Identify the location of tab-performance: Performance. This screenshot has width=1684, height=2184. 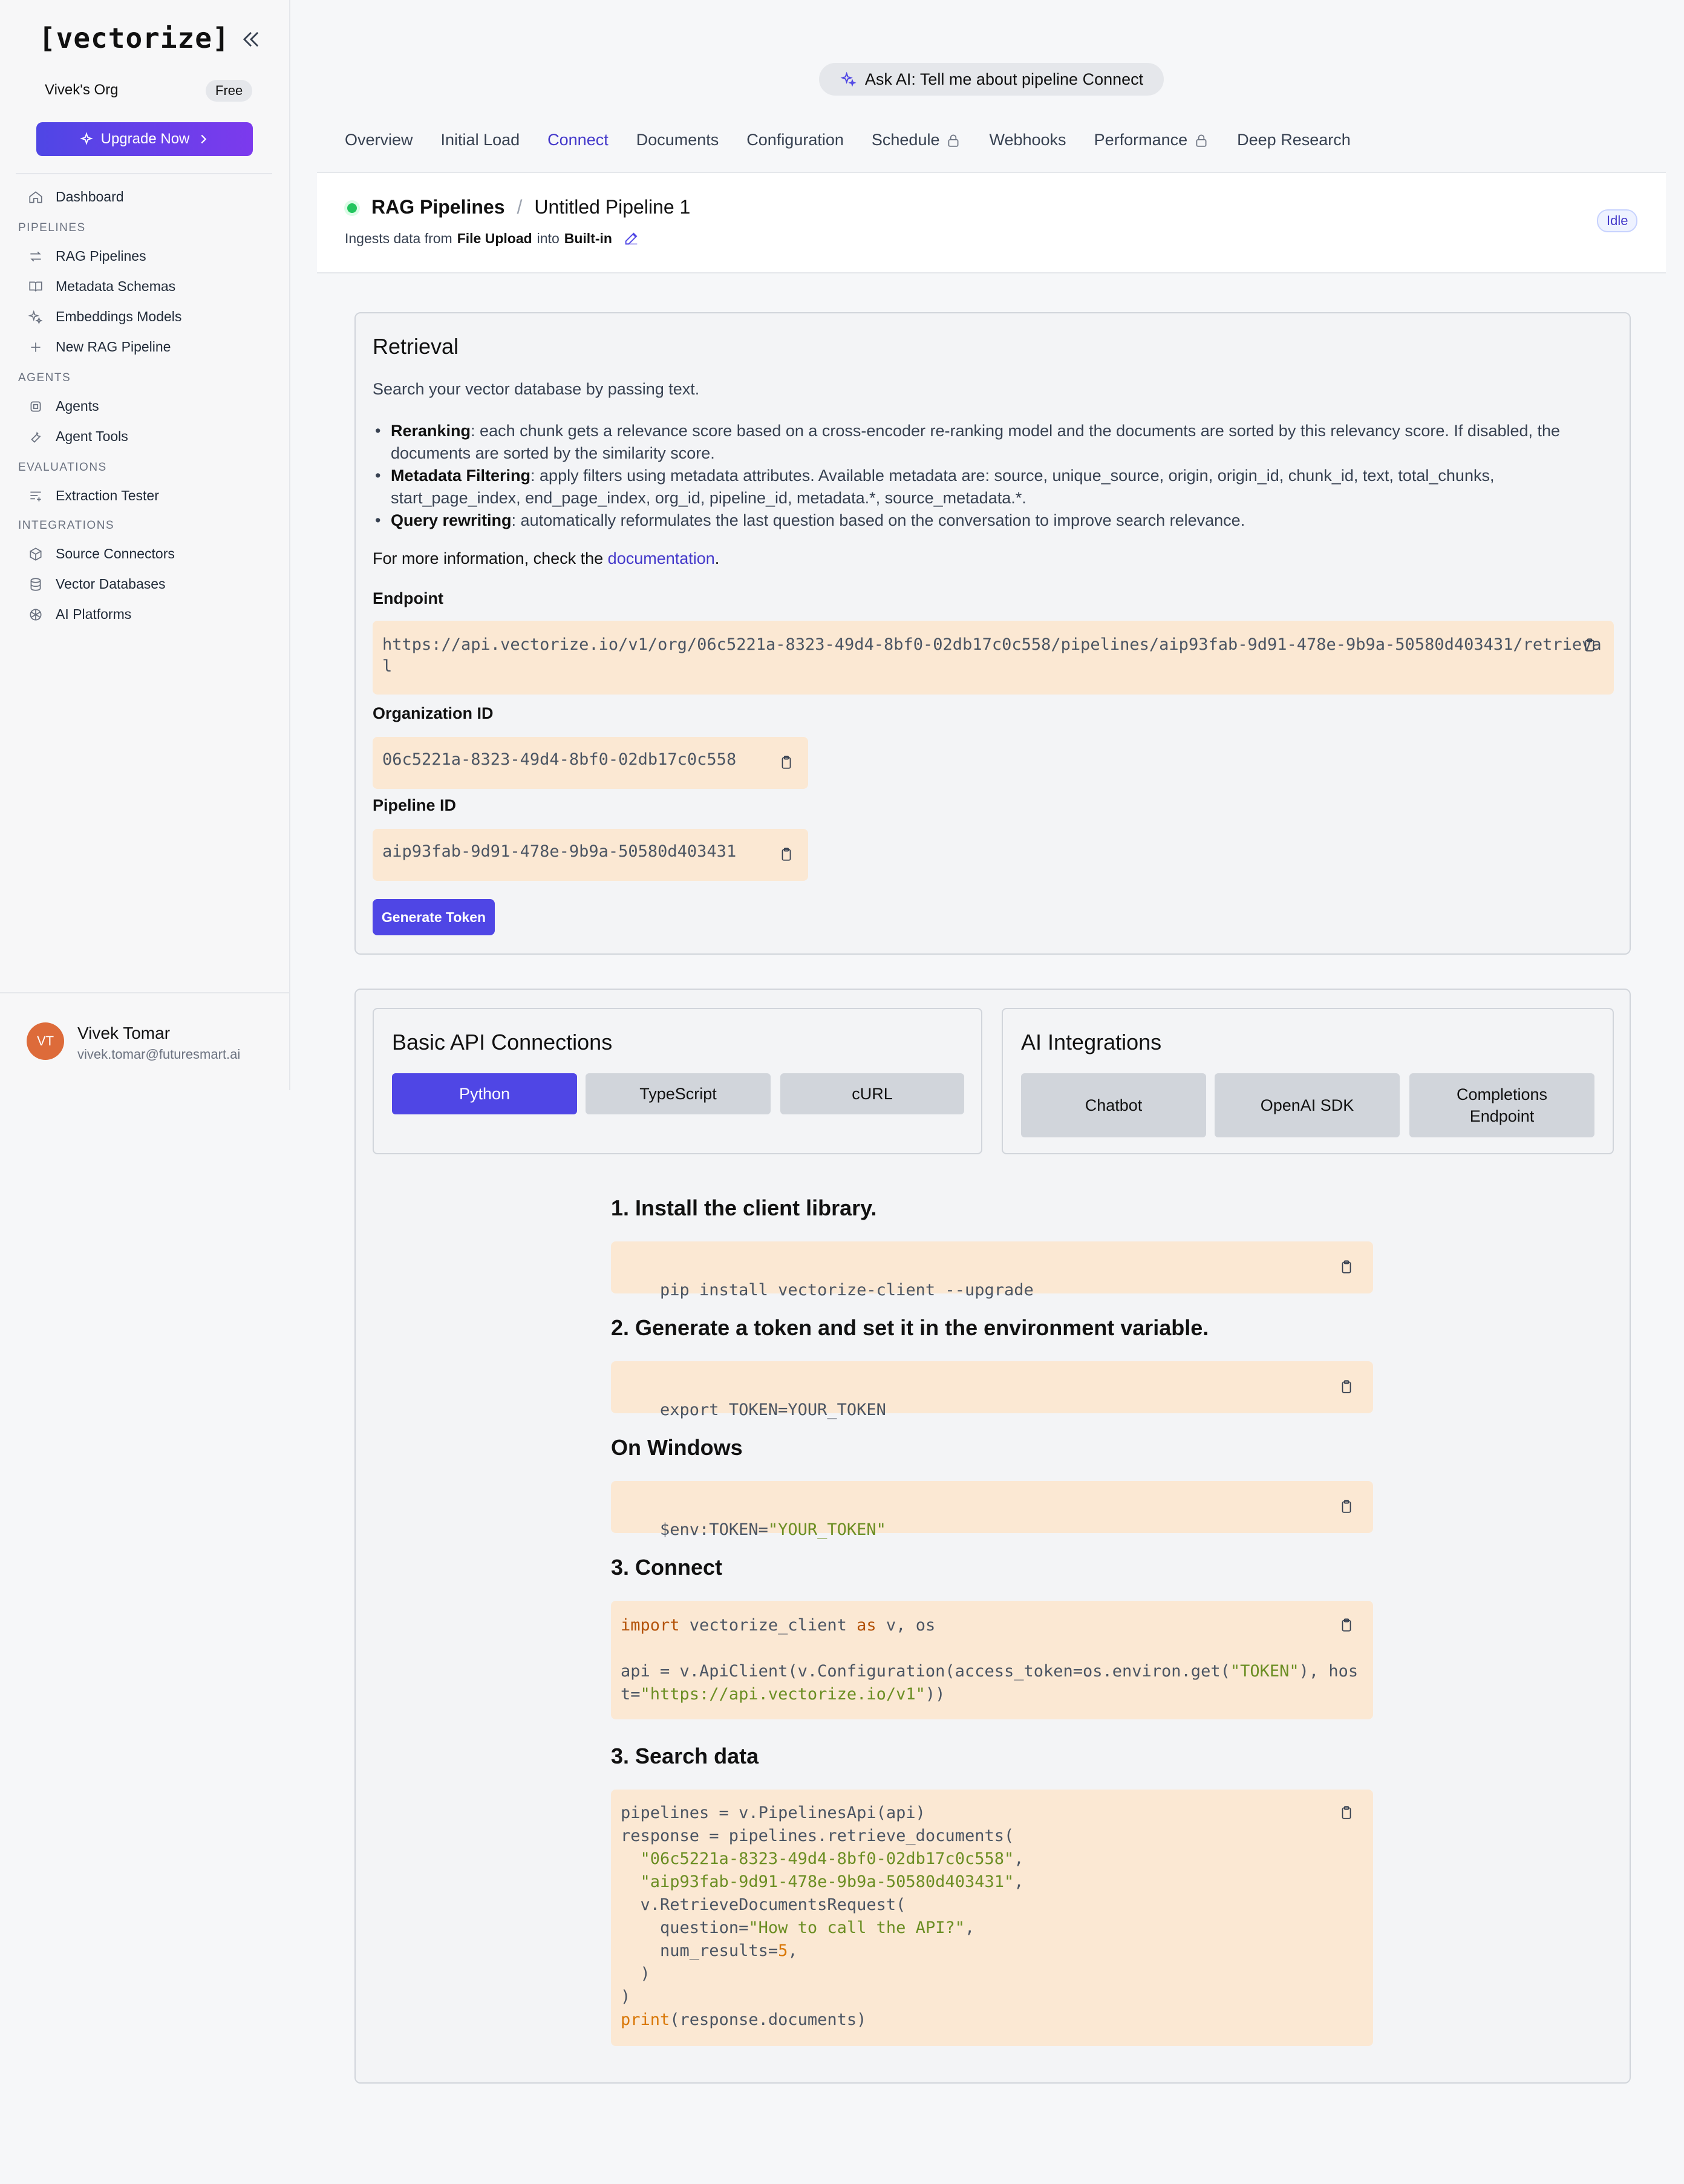
(1152, 140).